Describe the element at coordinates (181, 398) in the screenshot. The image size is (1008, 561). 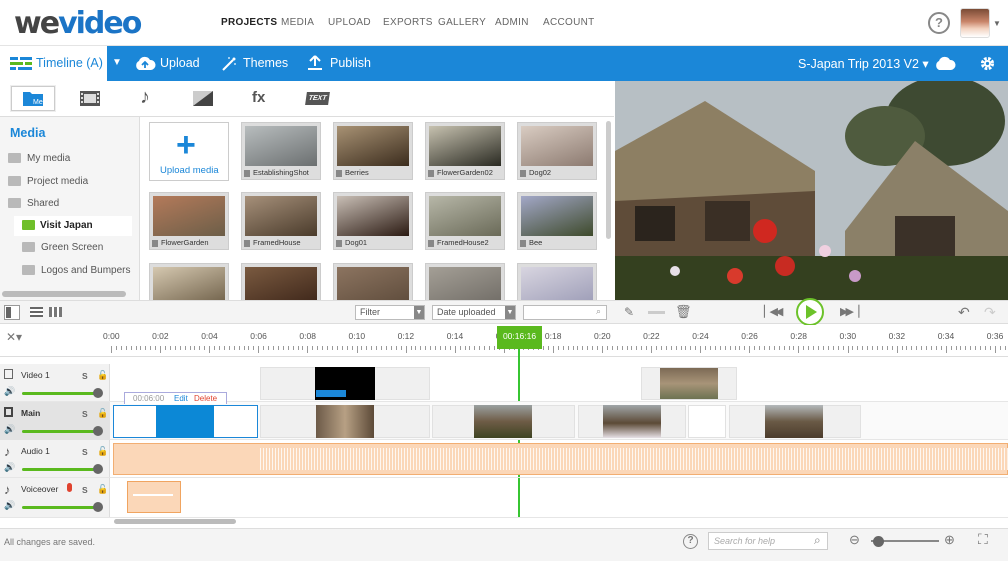
I see `clip-edit-link: Edit` at that location.